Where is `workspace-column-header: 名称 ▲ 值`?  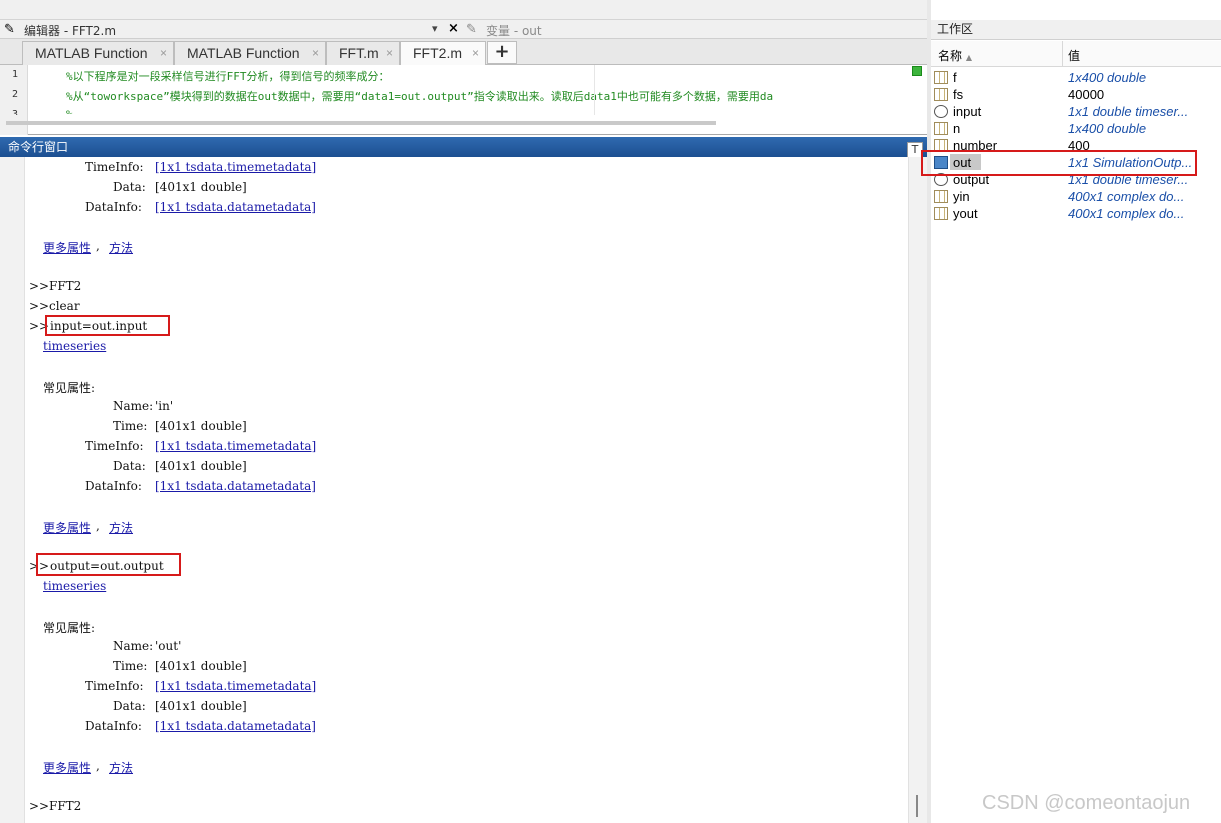 workspace-column-header: 名称 ▲ 值 is located at coordinates (1076, 54).